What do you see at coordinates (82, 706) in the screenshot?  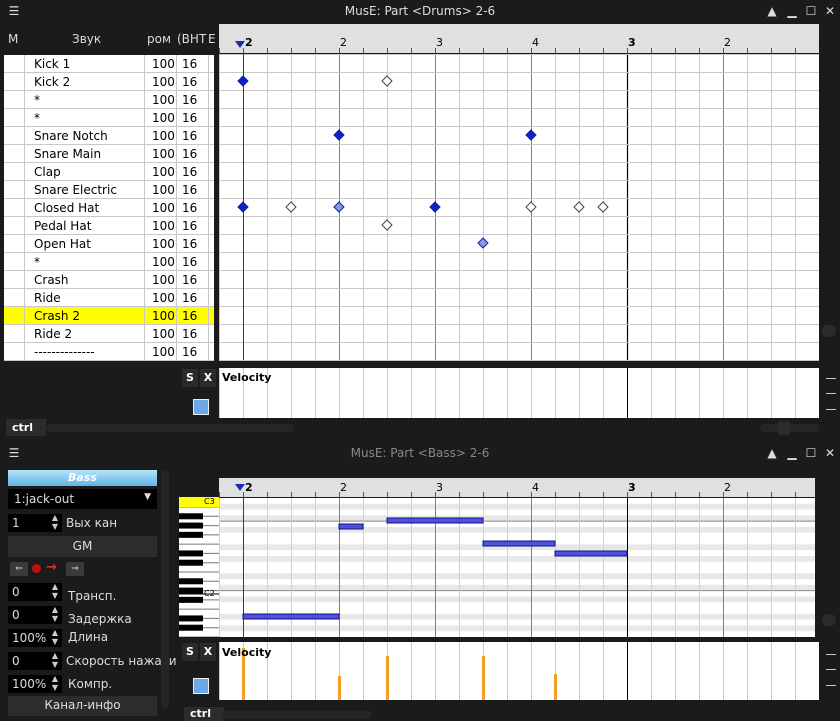 I see `channel-info-button: Канал-инфо` at bounding box center [82, 706].